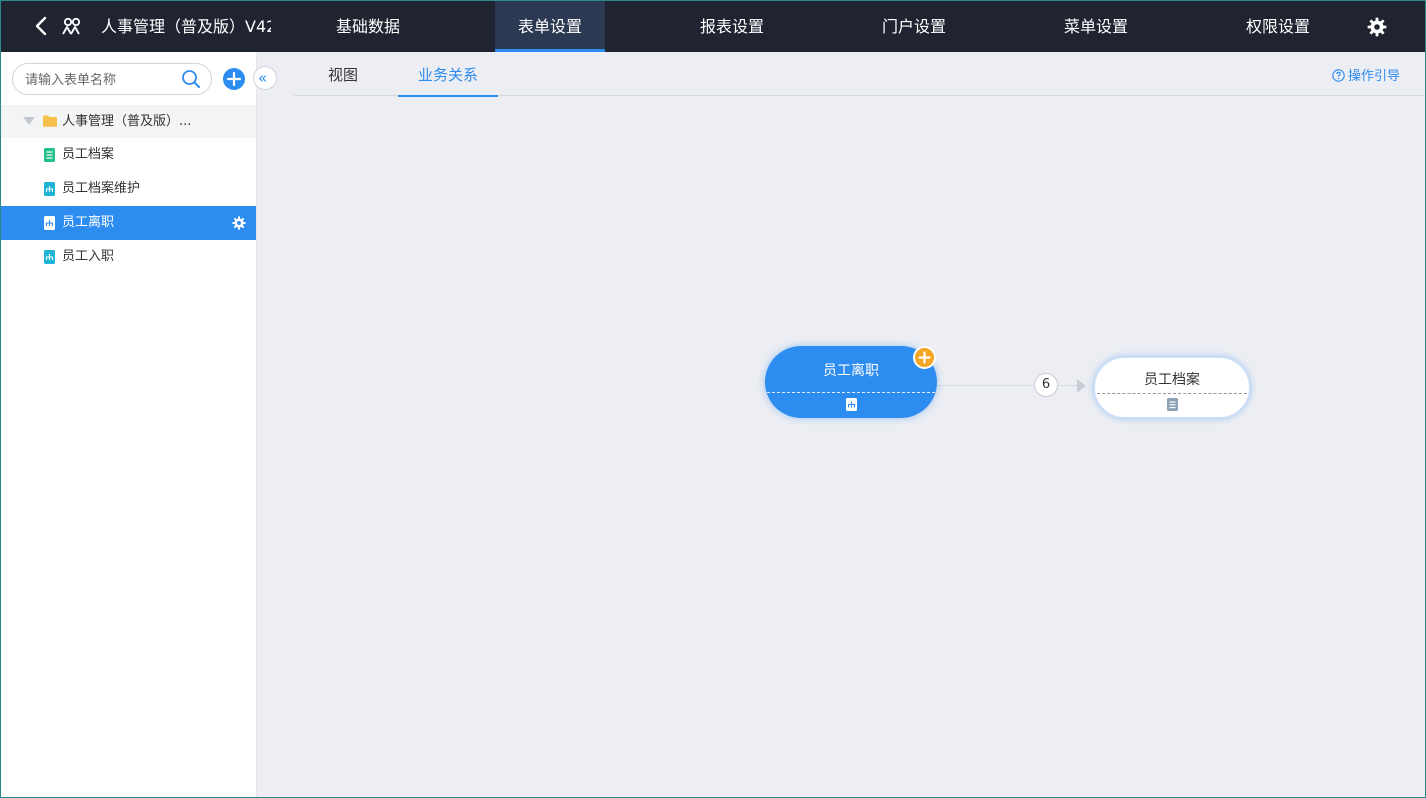 The image size is (1426, 798). I want to click on relation-count-badge: 6, so click(1046, 385).